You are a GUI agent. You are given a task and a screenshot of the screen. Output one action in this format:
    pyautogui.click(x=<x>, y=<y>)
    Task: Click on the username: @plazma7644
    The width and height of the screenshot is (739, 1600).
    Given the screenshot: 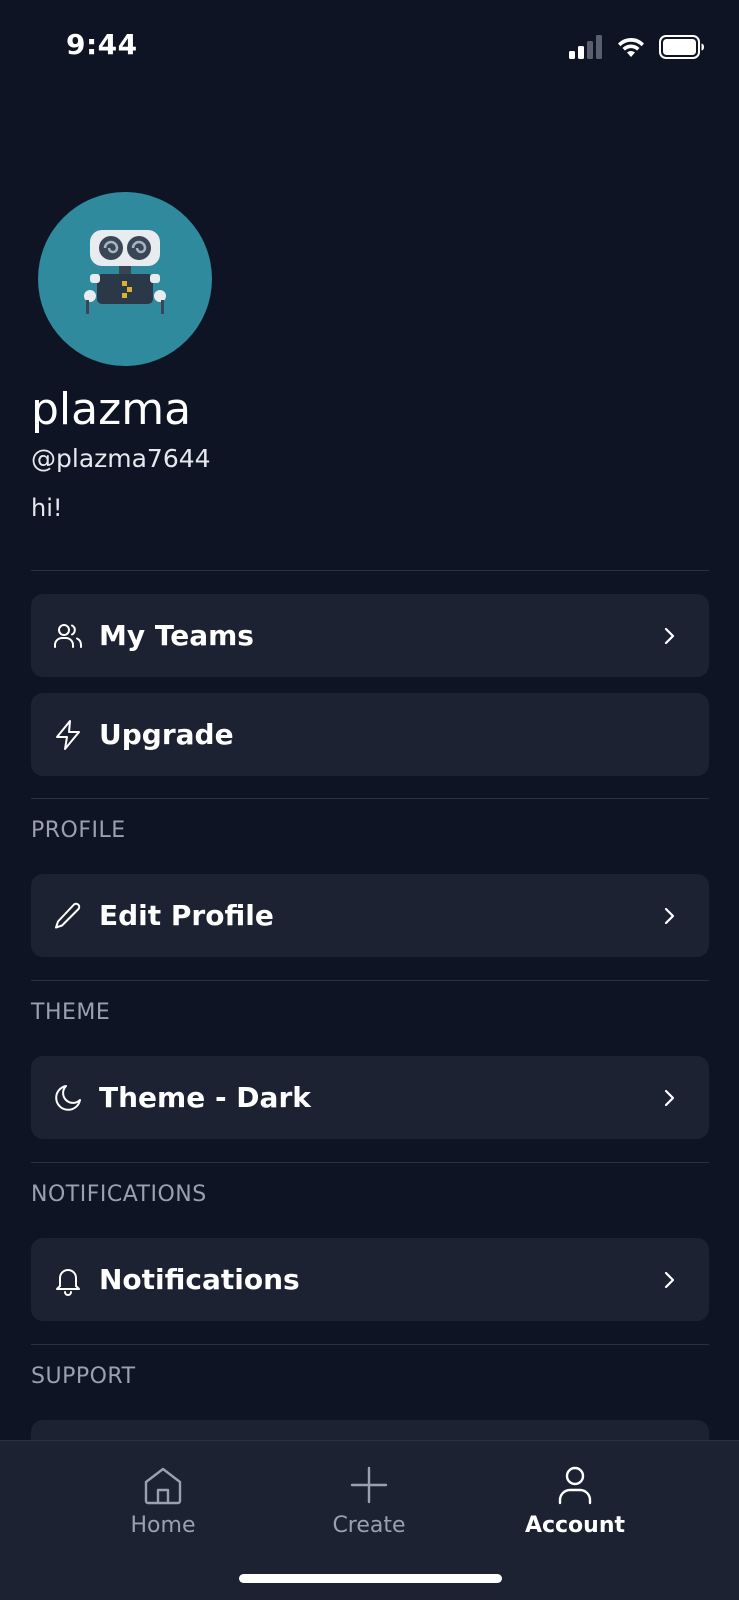 What is the action you would take?
    pyautogui.click(x=121, y=458)
    